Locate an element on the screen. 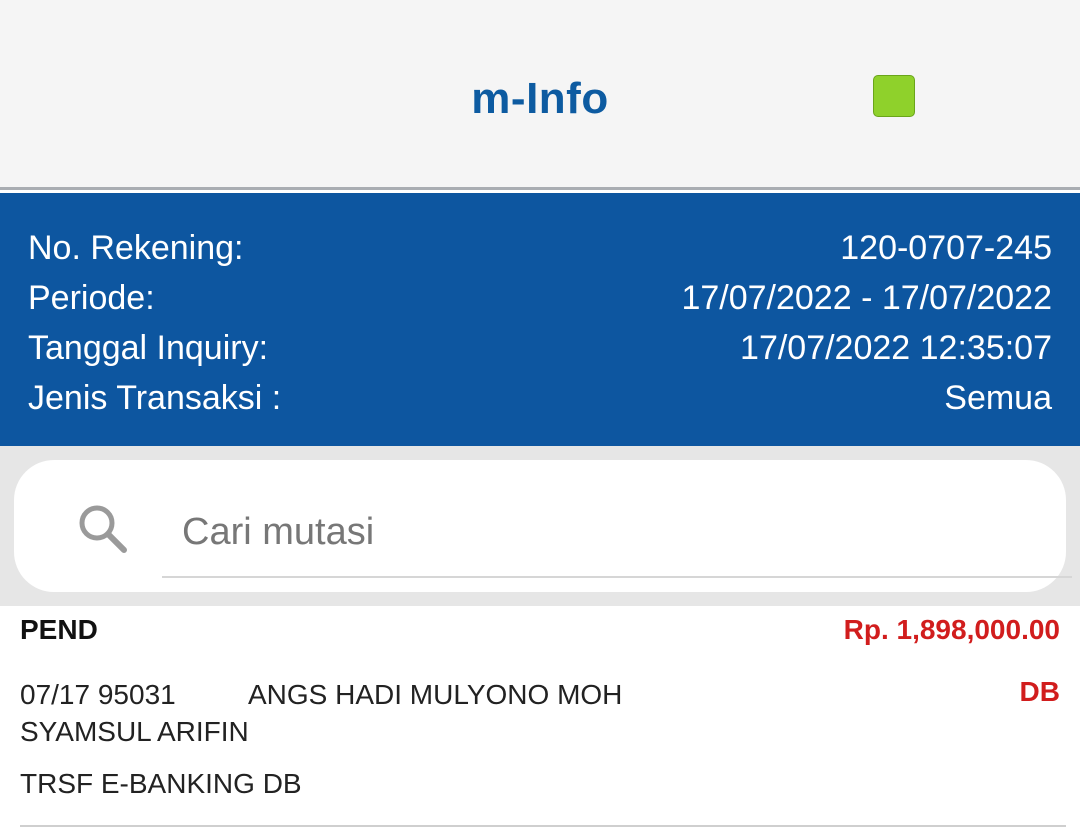 The height and width of the screenshot is (828, 1080). search-icon is located at coordinates (103, 529).